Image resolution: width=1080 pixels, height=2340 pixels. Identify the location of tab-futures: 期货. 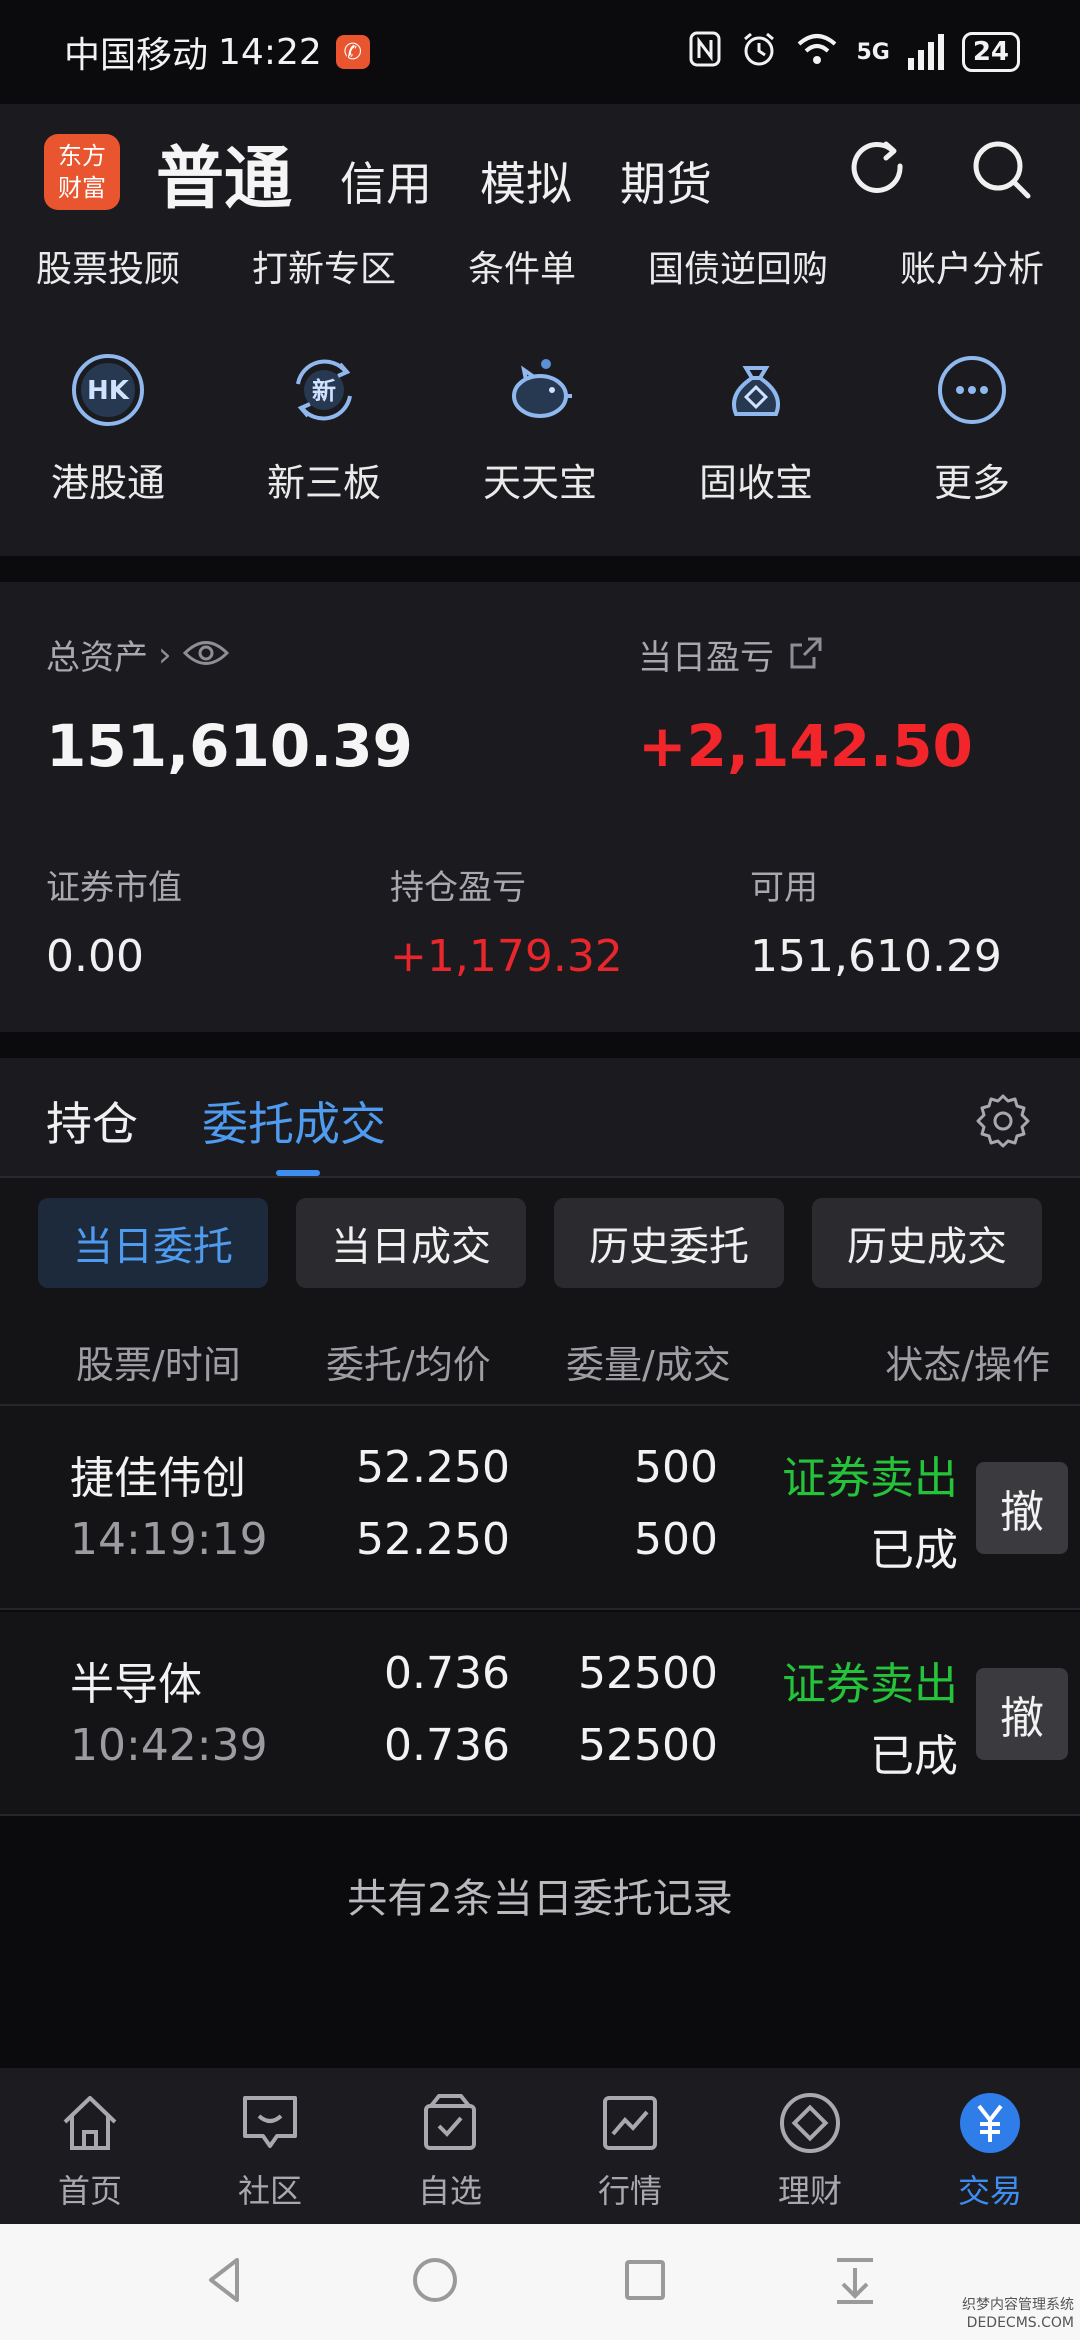
(666, 181).